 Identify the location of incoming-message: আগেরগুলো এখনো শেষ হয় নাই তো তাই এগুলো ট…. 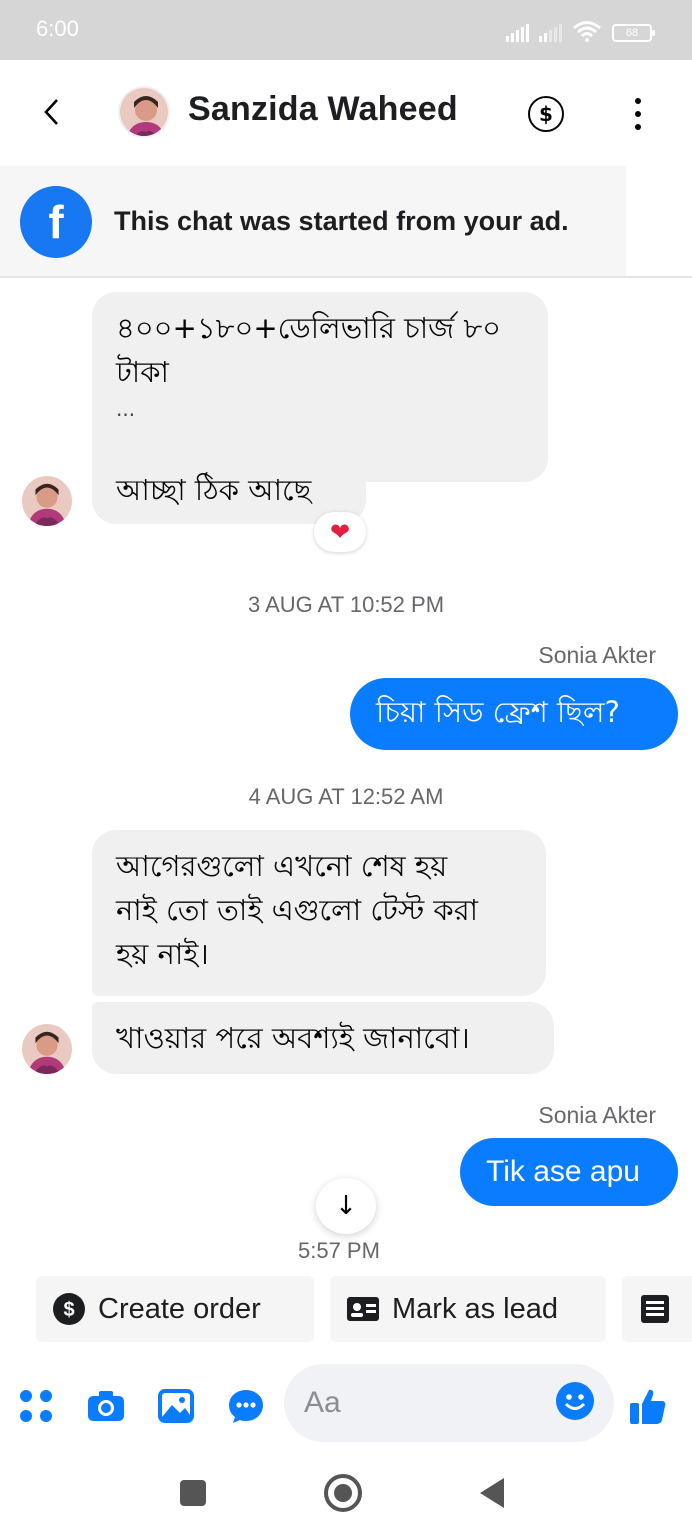
(319, 913).